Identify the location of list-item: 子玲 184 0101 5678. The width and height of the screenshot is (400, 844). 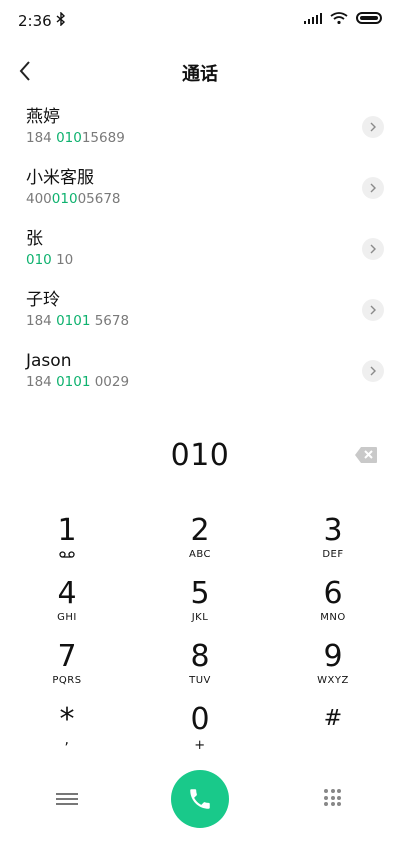
(200, 309).